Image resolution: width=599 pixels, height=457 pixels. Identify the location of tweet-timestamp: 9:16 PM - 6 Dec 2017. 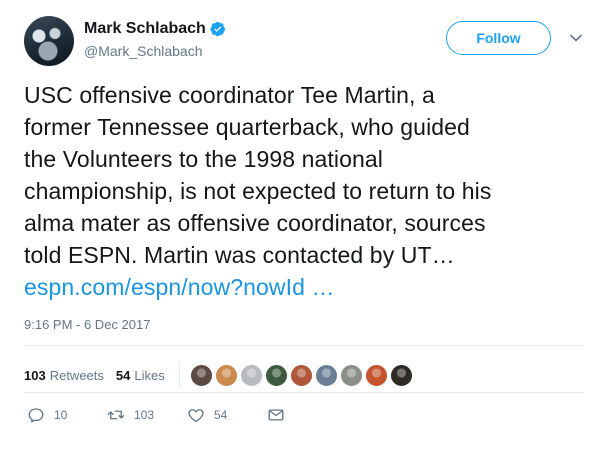
(87, 324).